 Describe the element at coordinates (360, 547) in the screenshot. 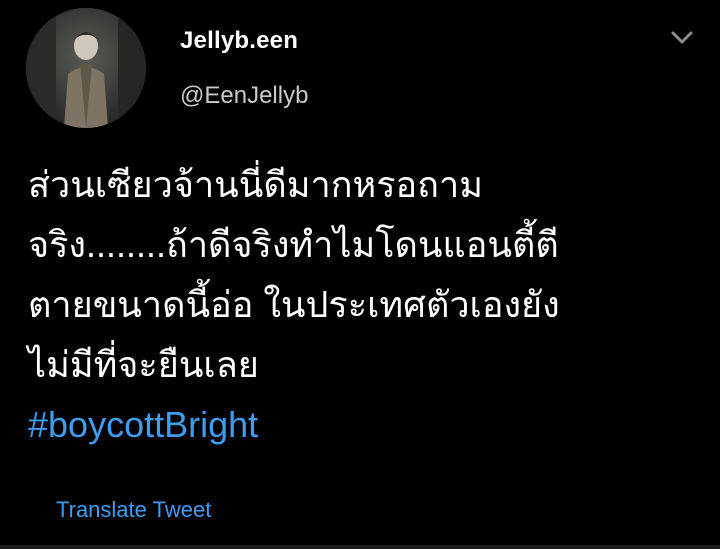

I see `divider` at that location.